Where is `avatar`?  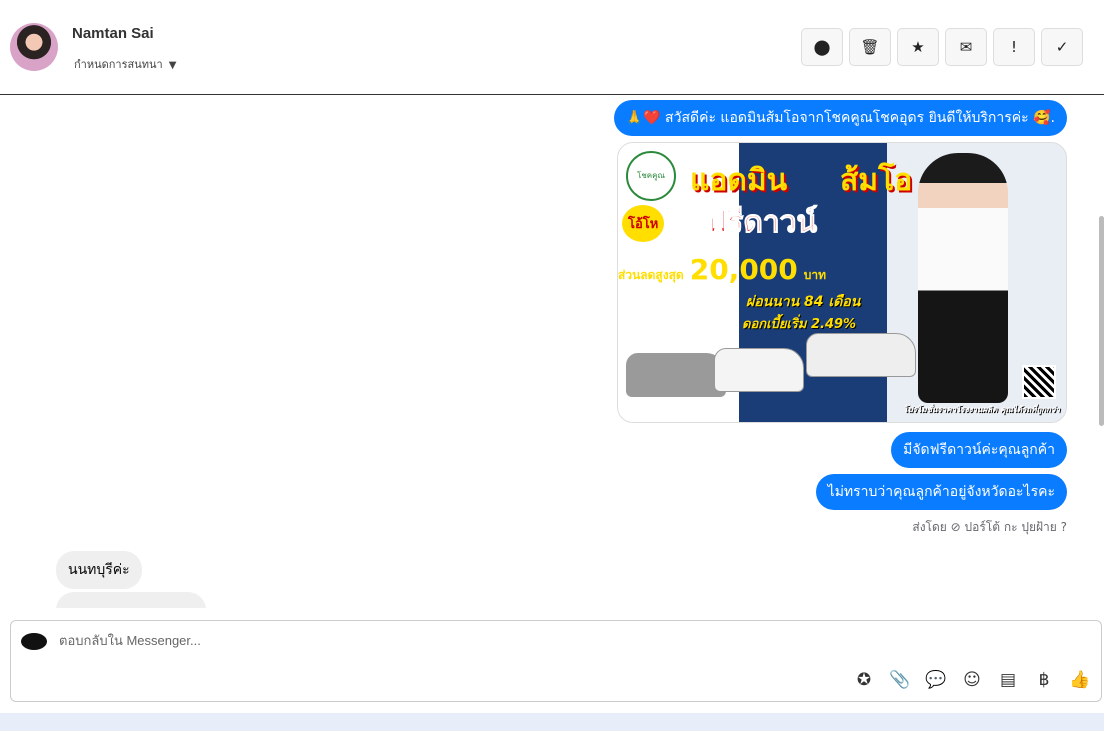
avatar is located at coordinates (34, 47).